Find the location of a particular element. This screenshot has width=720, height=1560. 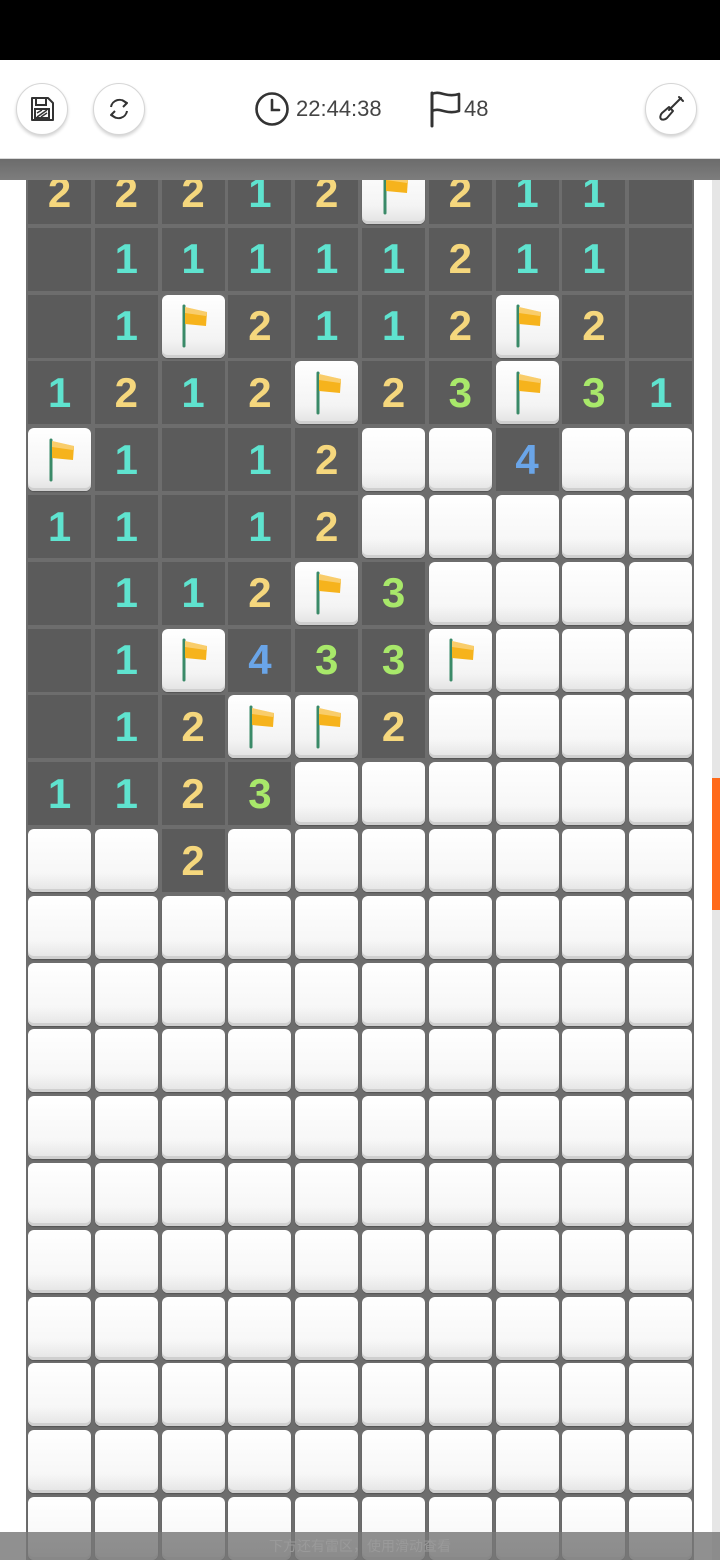

save-button is located at coordinates (42, 109).